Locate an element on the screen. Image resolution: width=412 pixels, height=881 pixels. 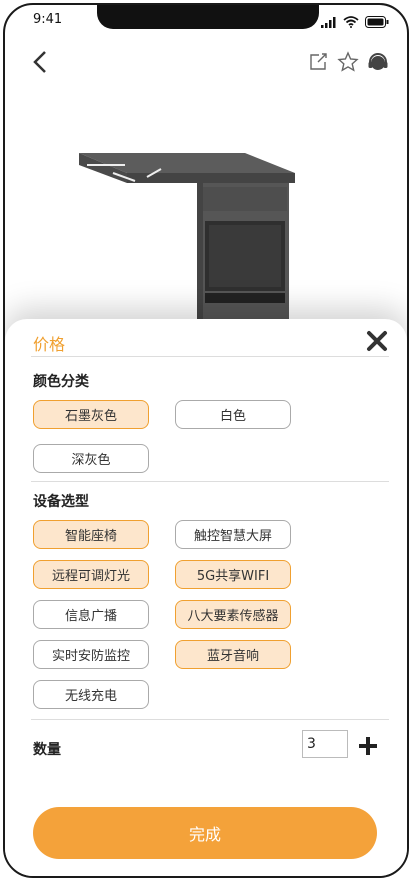
device-option-remote-light: 远程可调灯光 is located at coordinates (91, 574).